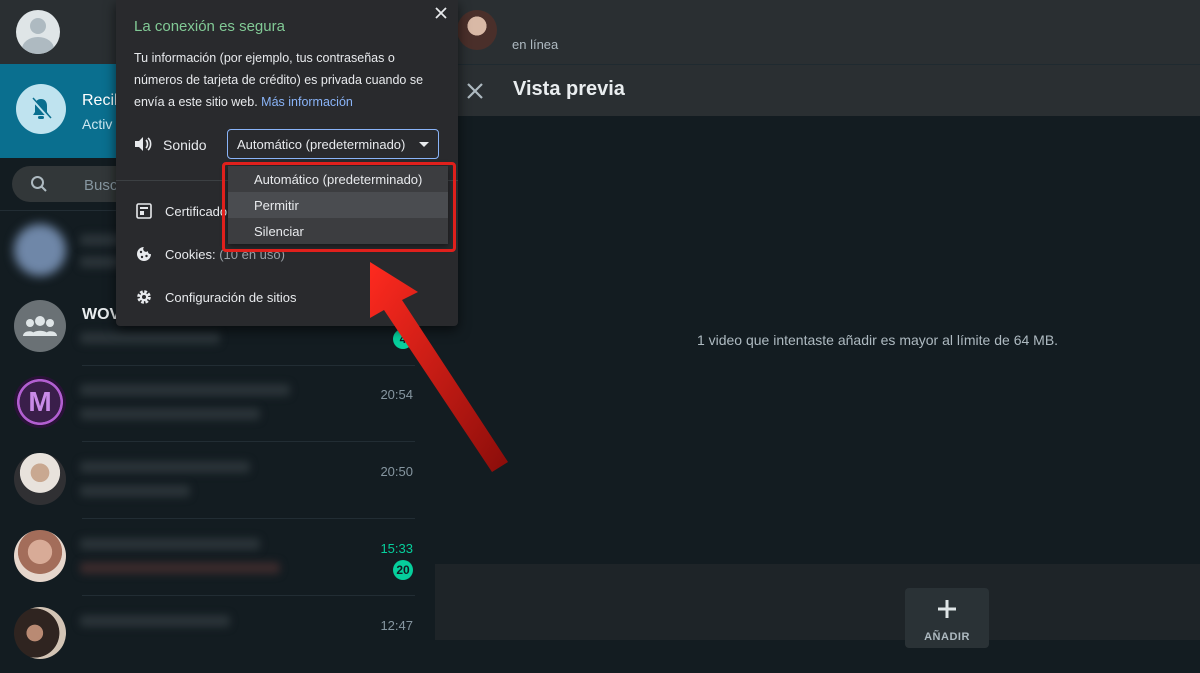  What do you see at coordinates (817, 90) in the screenshot?
I see `preview-header: Vista previa` at bounding box center [817, 90].